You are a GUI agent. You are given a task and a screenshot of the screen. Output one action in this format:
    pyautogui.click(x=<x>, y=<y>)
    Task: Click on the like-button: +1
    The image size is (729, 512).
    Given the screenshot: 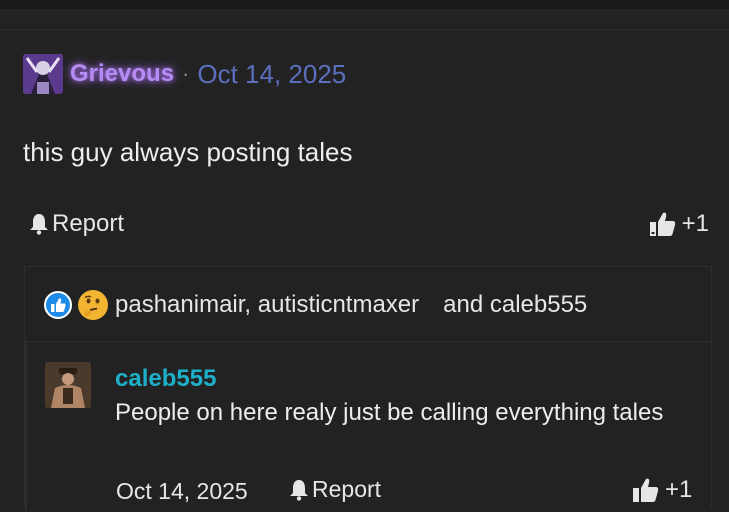 What is the action you would take?
    pyautogui.click(x=678, y=224)
    